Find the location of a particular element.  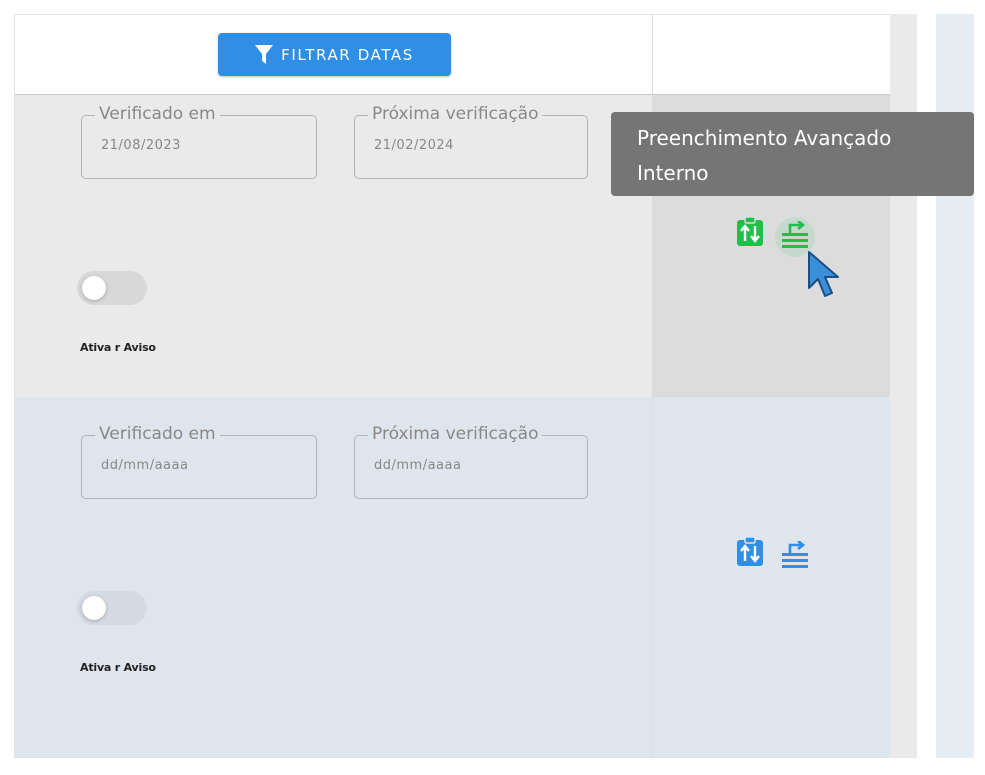

next-check-date-field: Próxima verificação dd/mm/aaaa is located at coordinates (471, 461).